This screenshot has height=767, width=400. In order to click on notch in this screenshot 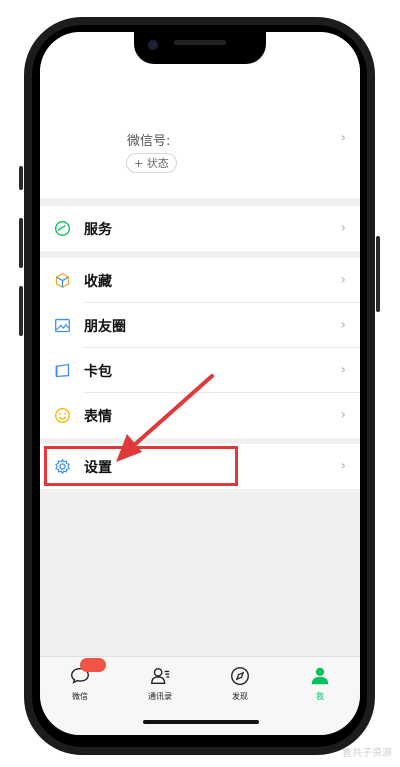, I will do `click(200, 48)`.